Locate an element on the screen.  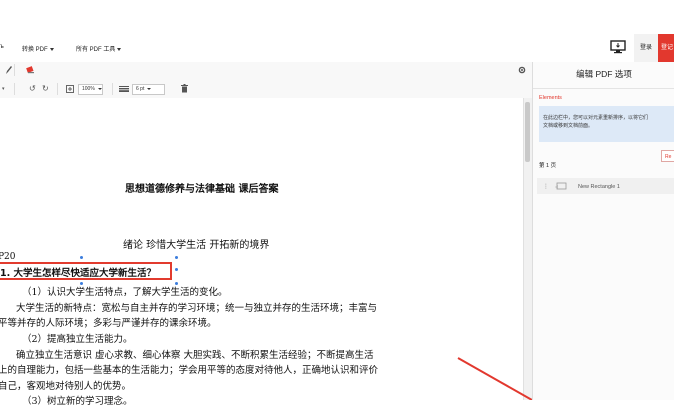
document-title: 思想道德修养与法律基础 课后答案 is located at coordinates (202, 189).